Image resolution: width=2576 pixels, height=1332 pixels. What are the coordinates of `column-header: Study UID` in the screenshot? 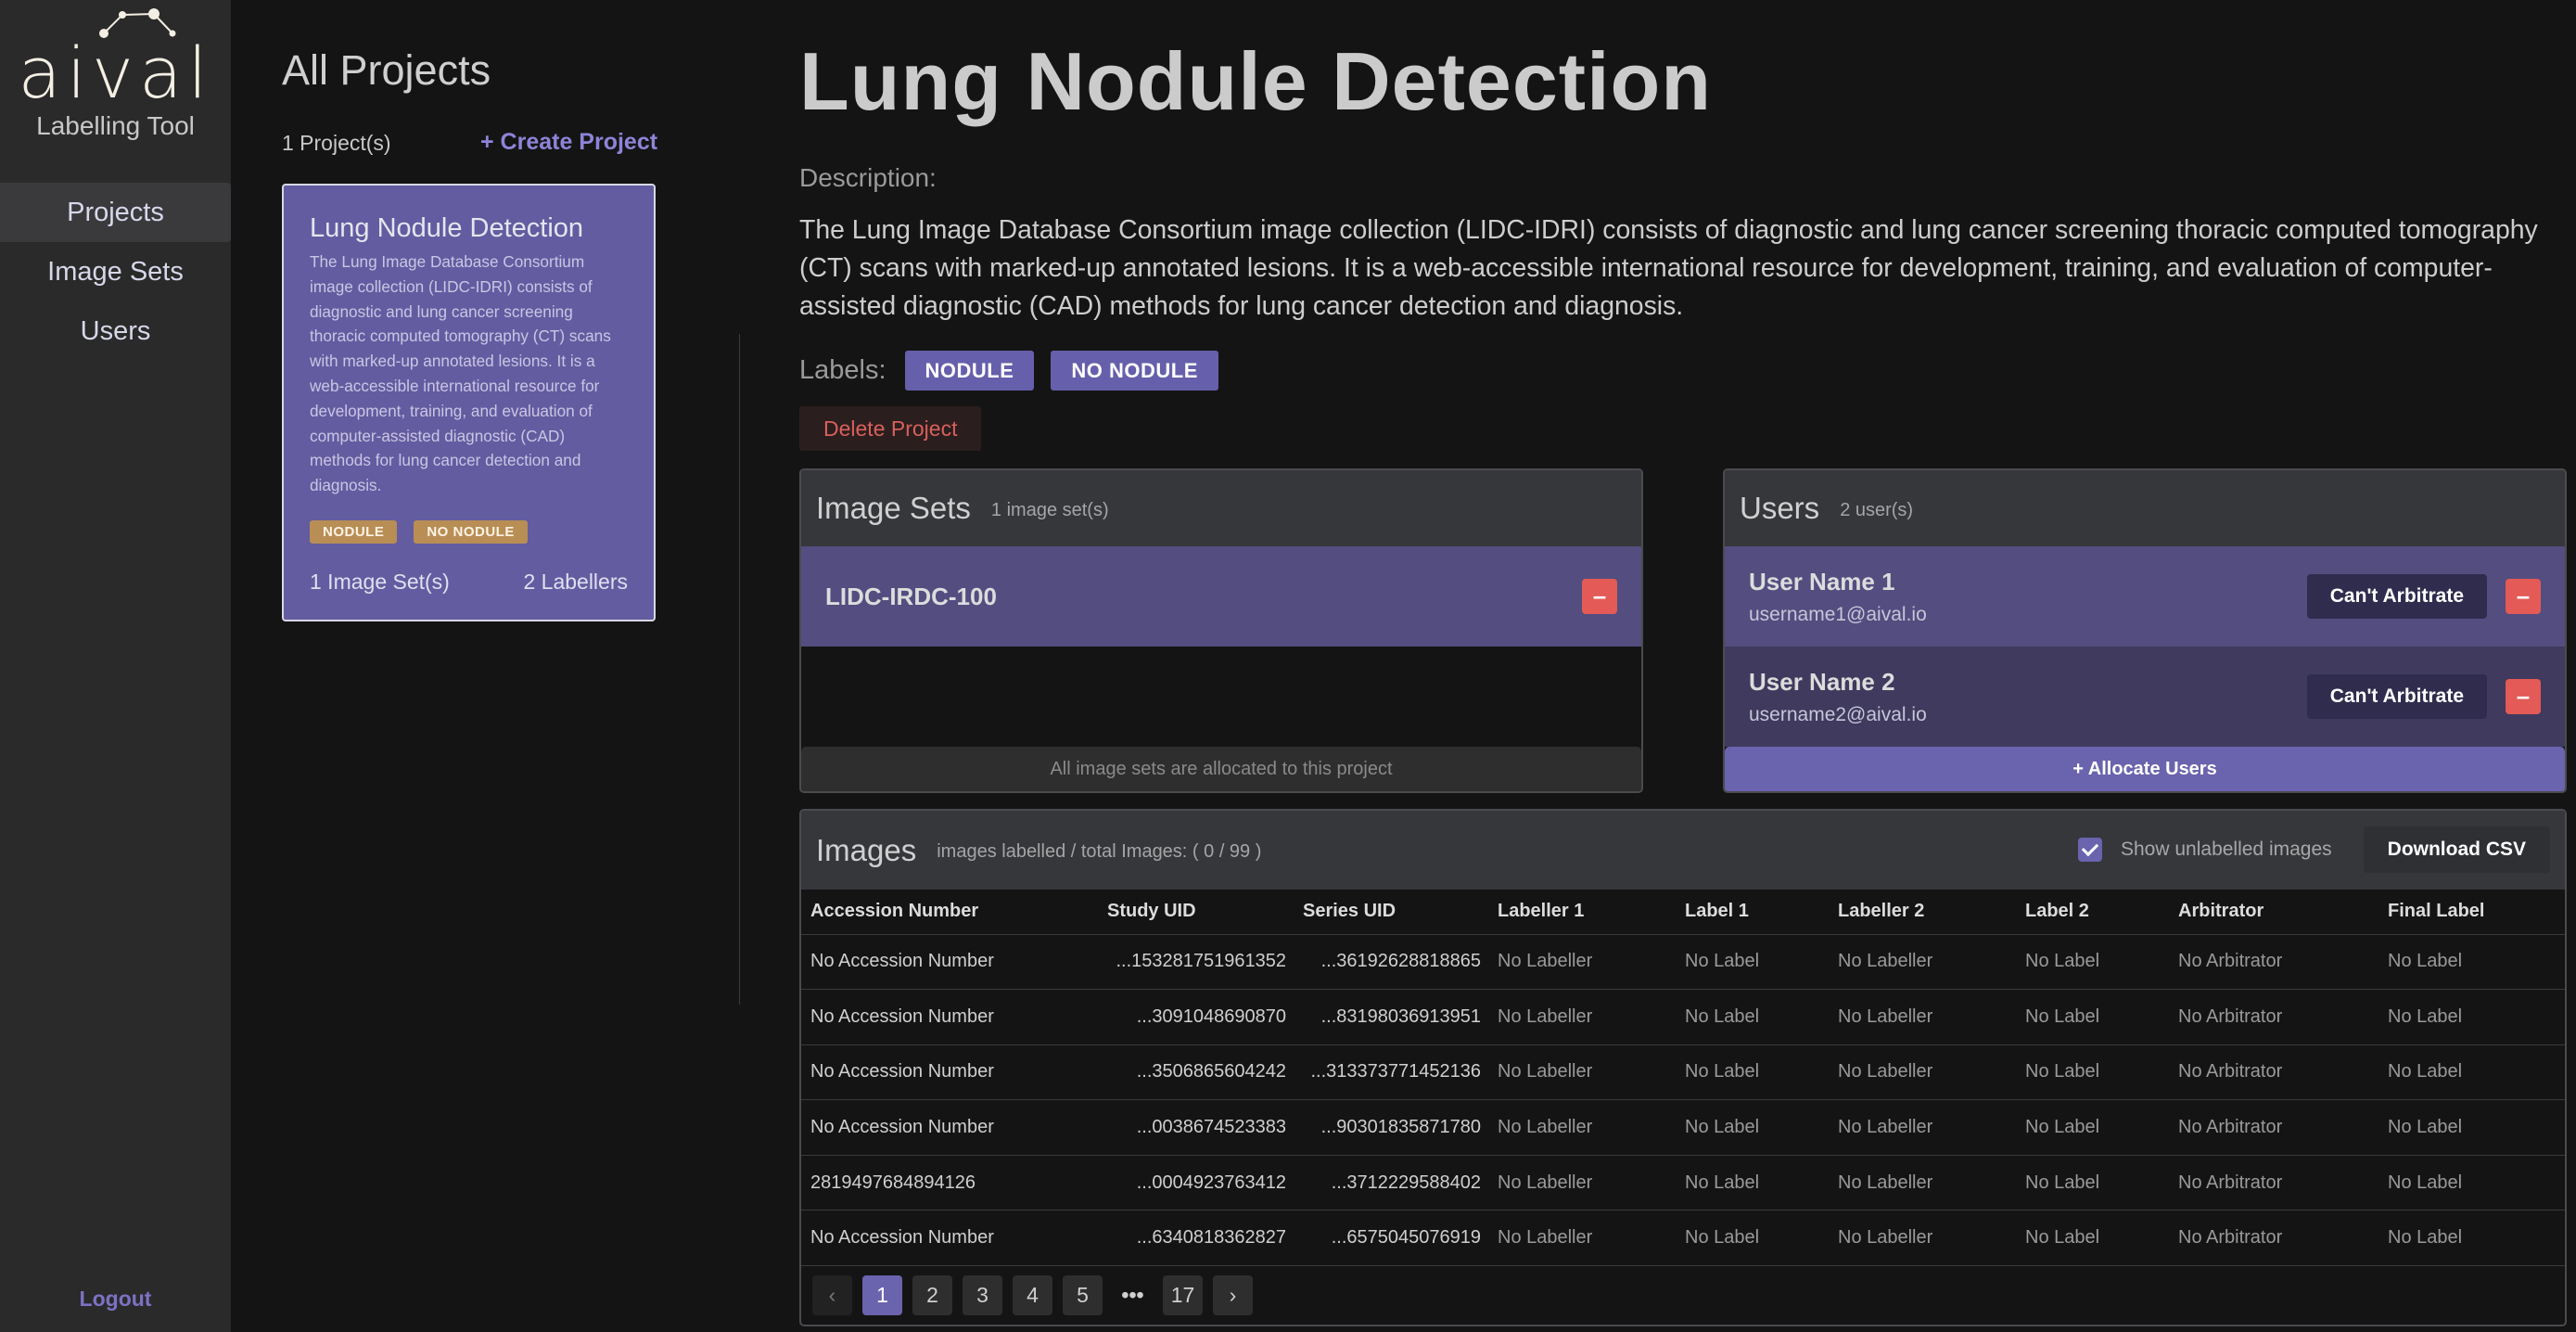 It's located at (1196, 912).